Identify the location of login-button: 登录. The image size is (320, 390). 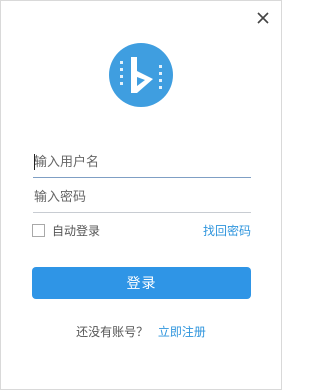
(141, 283).